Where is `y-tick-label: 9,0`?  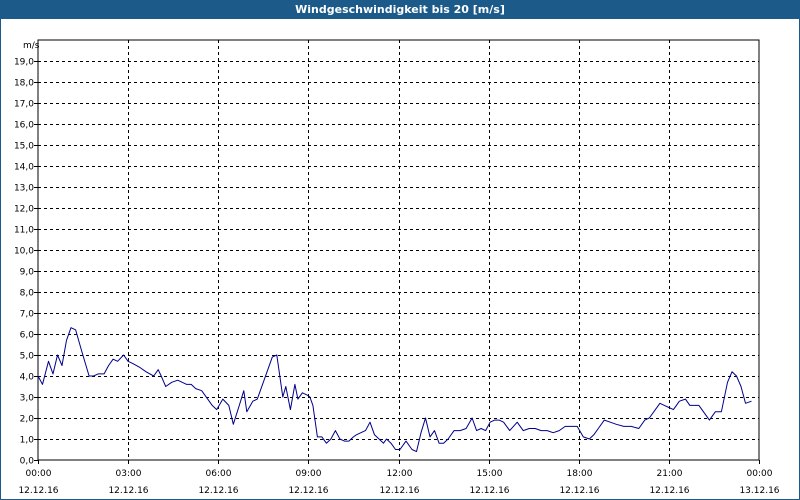
y-tick-label: 9,0 is located at coordinates (27, 273).